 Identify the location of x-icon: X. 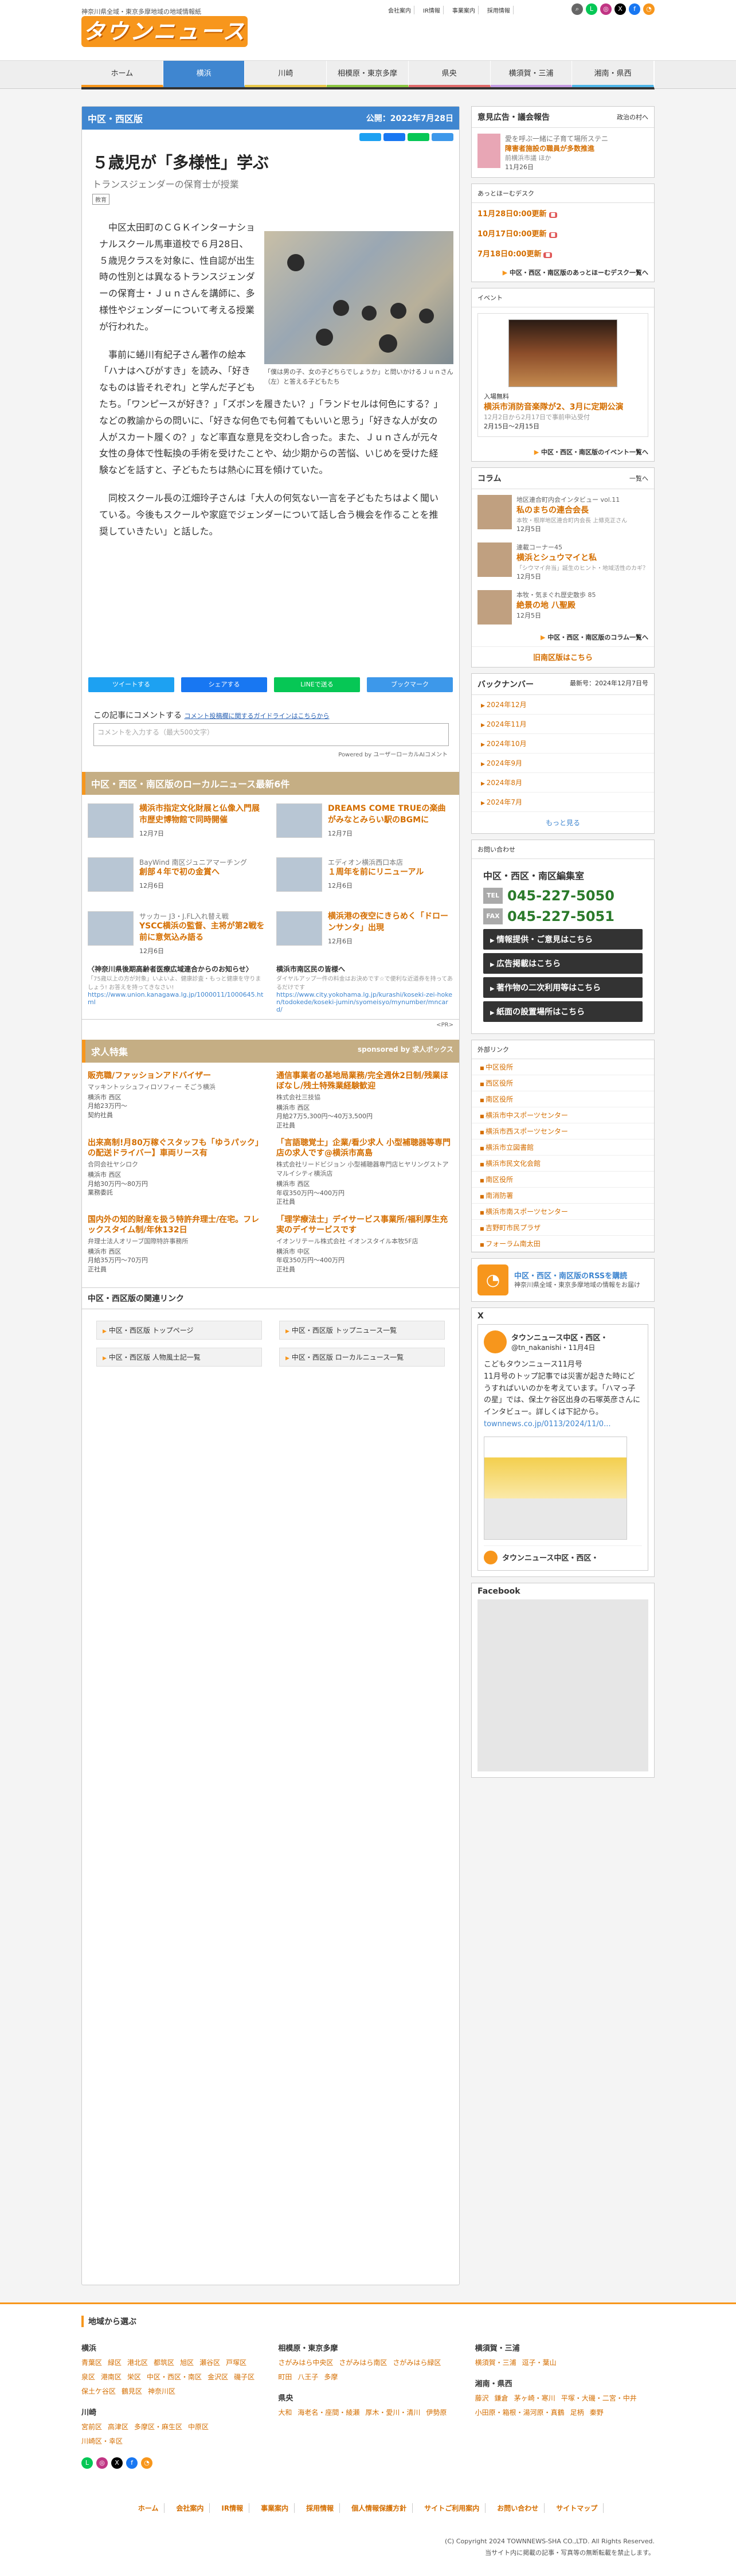
(117, 2463).